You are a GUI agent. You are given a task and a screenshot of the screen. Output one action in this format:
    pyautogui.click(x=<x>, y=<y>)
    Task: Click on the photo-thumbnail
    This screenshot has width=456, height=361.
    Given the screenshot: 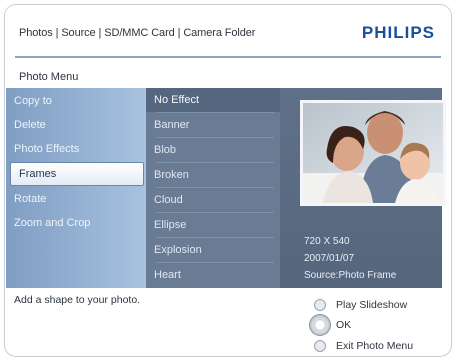 What is the action you would take?
    pyautogui.click(x=373, y=153)
    